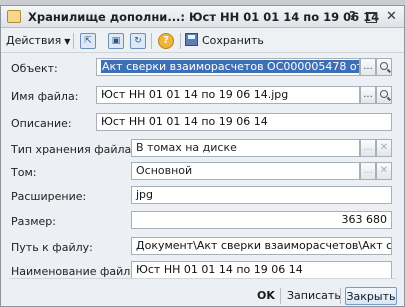 Image resolution: width=405 pixels, height=307 pixels. Describe the element at coordinates (371, 16) in the screenshot. I see `maximize-icon` at that location.